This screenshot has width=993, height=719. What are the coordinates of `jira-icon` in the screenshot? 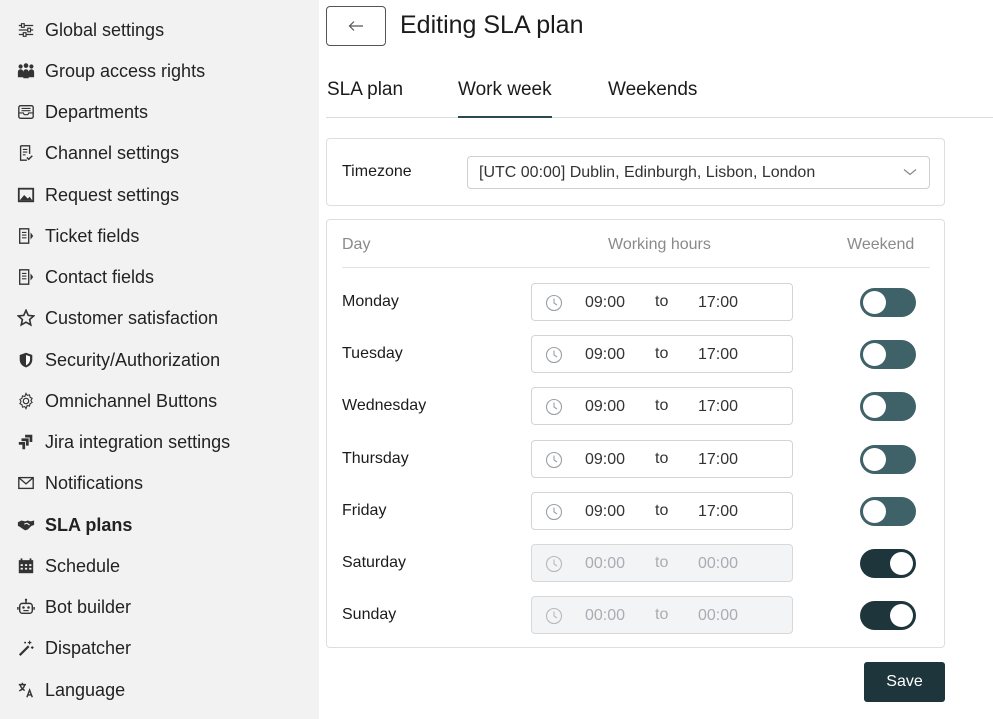 It's located at (26, 442).